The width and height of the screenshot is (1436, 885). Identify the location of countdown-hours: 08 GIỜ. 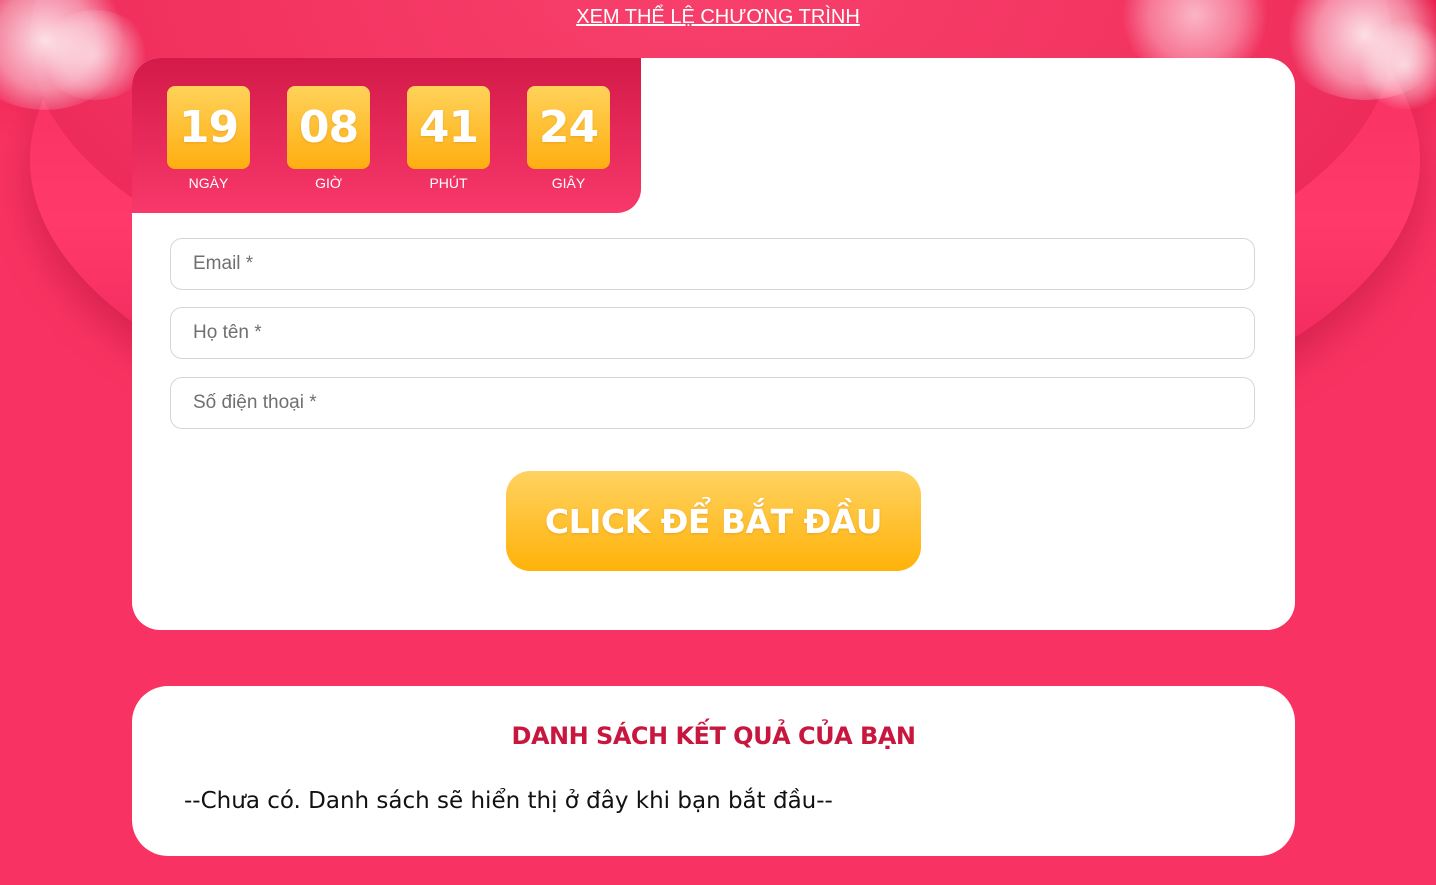
(328, 138).